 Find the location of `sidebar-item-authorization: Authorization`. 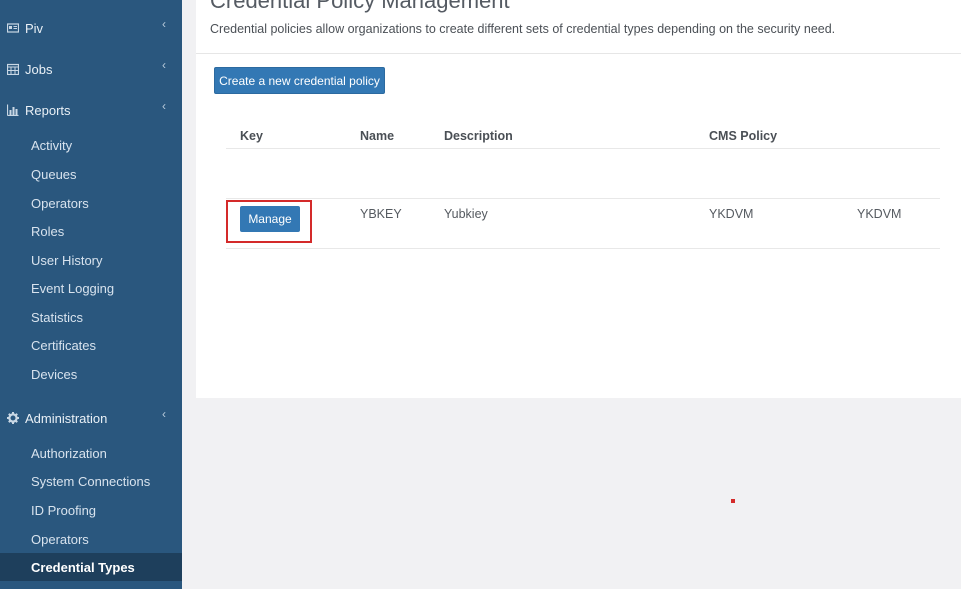

sidebar-item-authorization: Authorization is located at coordinates (91, 453).